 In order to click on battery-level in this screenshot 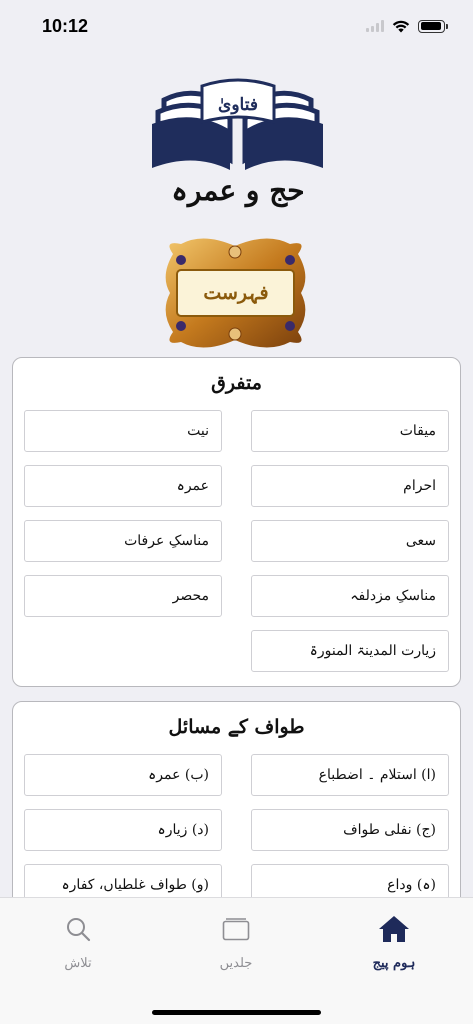, I will do `click(430, 26)`.